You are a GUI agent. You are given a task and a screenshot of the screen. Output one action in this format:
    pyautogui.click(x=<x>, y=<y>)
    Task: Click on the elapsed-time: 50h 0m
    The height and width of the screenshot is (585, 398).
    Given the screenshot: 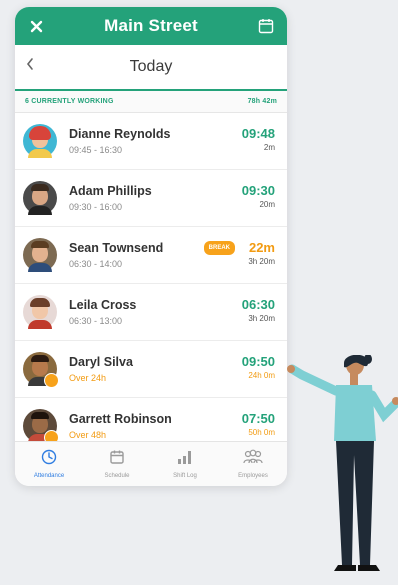 What is the action you would take?
    pyautogui.click(x=261, y=432)
    